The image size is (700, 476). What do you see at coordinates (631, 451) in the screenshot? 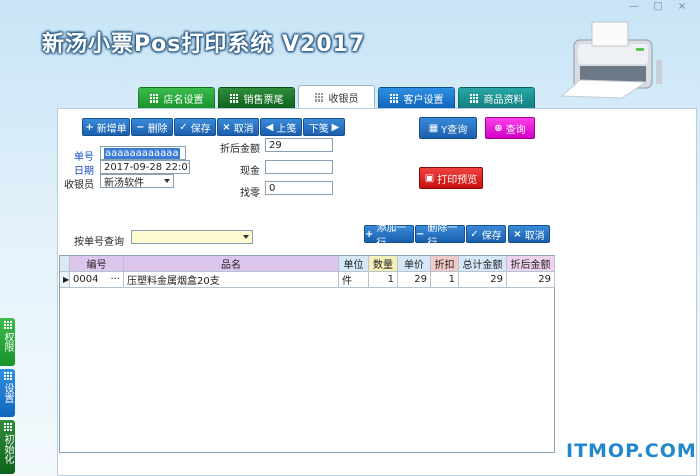
I see `watermark: ITMOP.COM` at bounding box center [631, 451].